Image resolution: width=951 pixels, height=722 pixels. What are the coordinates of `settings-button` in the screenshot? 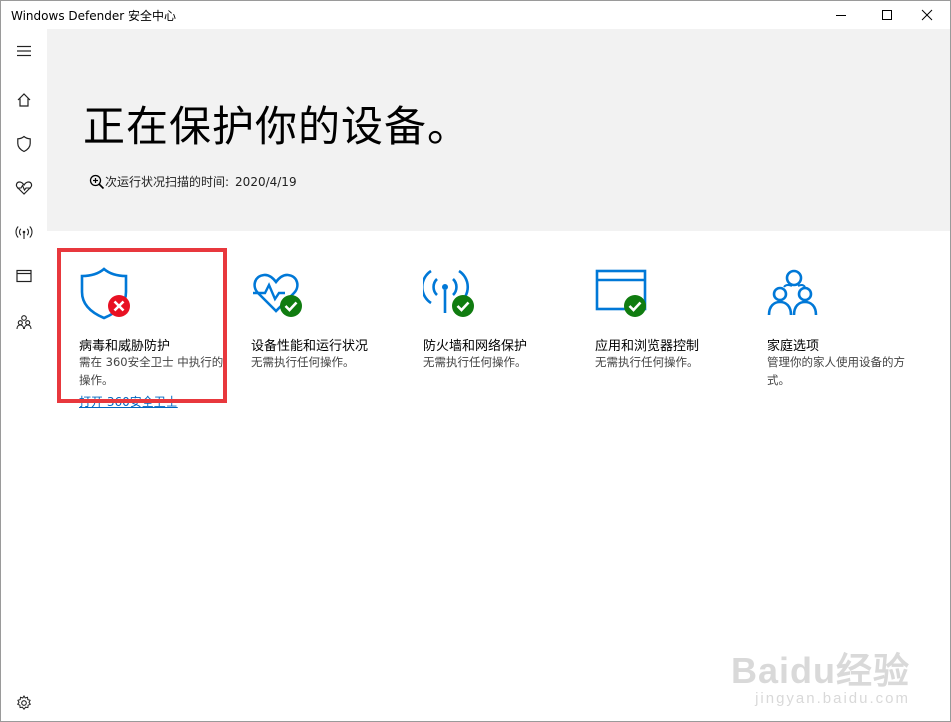 It's located at (24, 703).